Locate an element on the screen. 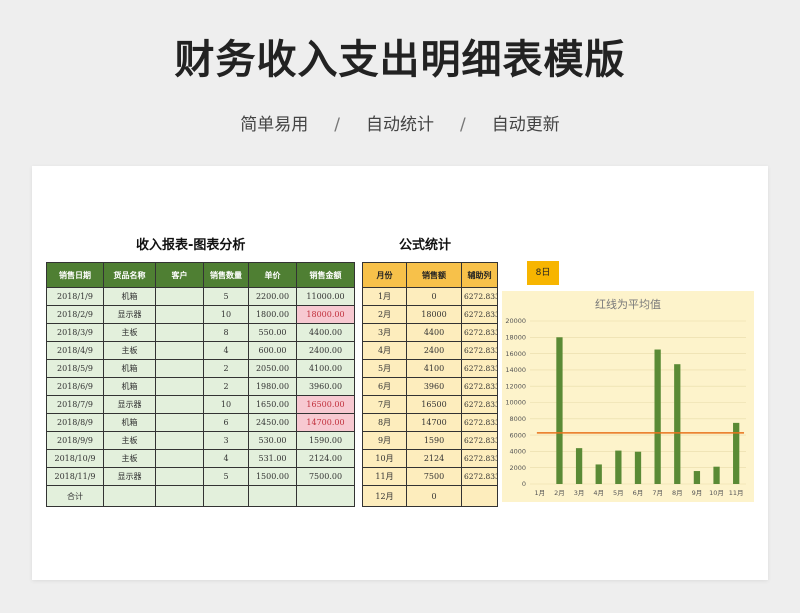  amount-cell: 14700.00 is located at coordinates (325, 422).